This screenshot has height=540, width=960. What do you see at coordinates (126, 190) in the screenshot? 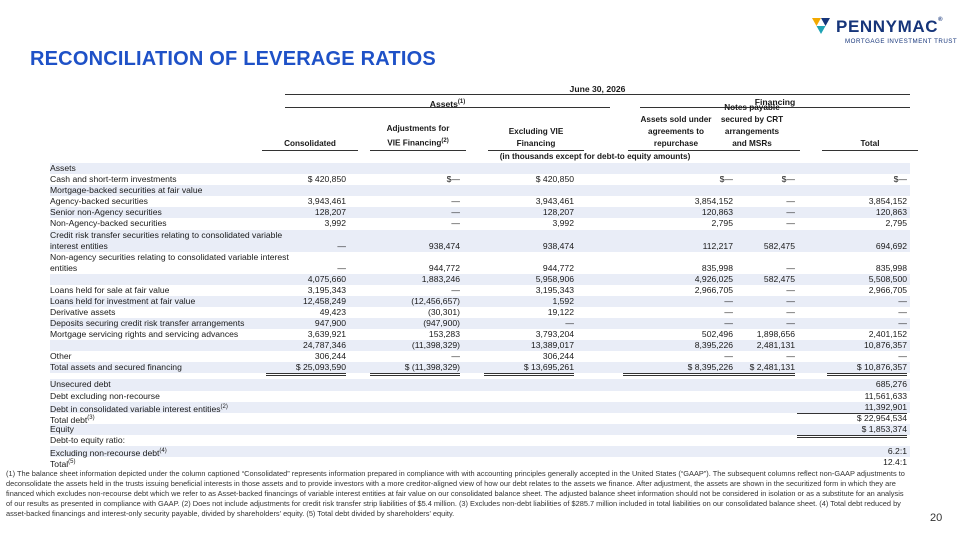
I see `row-label: Mortgage-backed securities at fair value` at bounding box center [126, 190].